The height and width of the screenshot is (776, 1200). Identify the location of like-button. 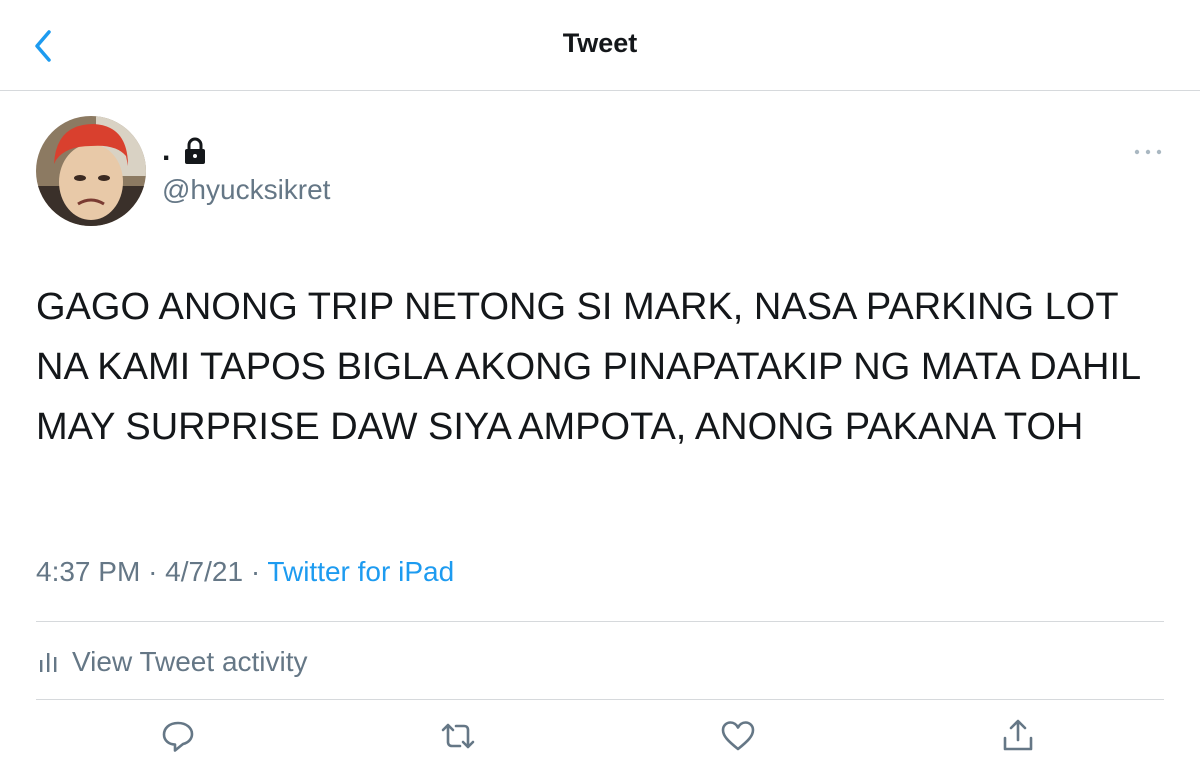
(738, 736).